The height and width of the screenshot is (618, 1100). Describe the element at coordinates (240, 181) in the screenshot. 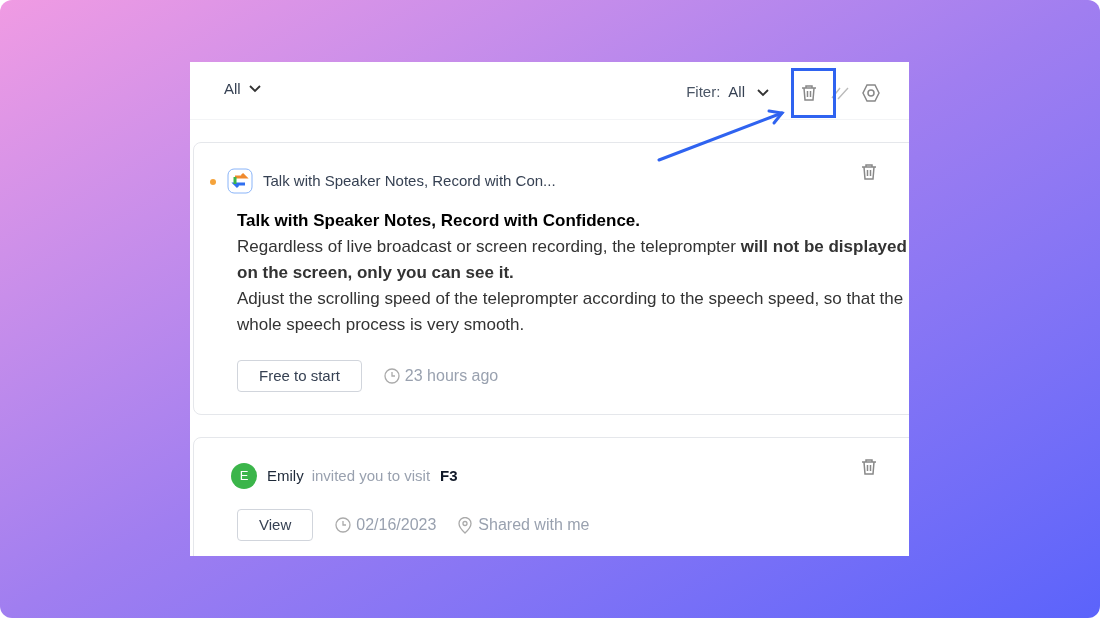

I see `app-logo-icon` at that location.